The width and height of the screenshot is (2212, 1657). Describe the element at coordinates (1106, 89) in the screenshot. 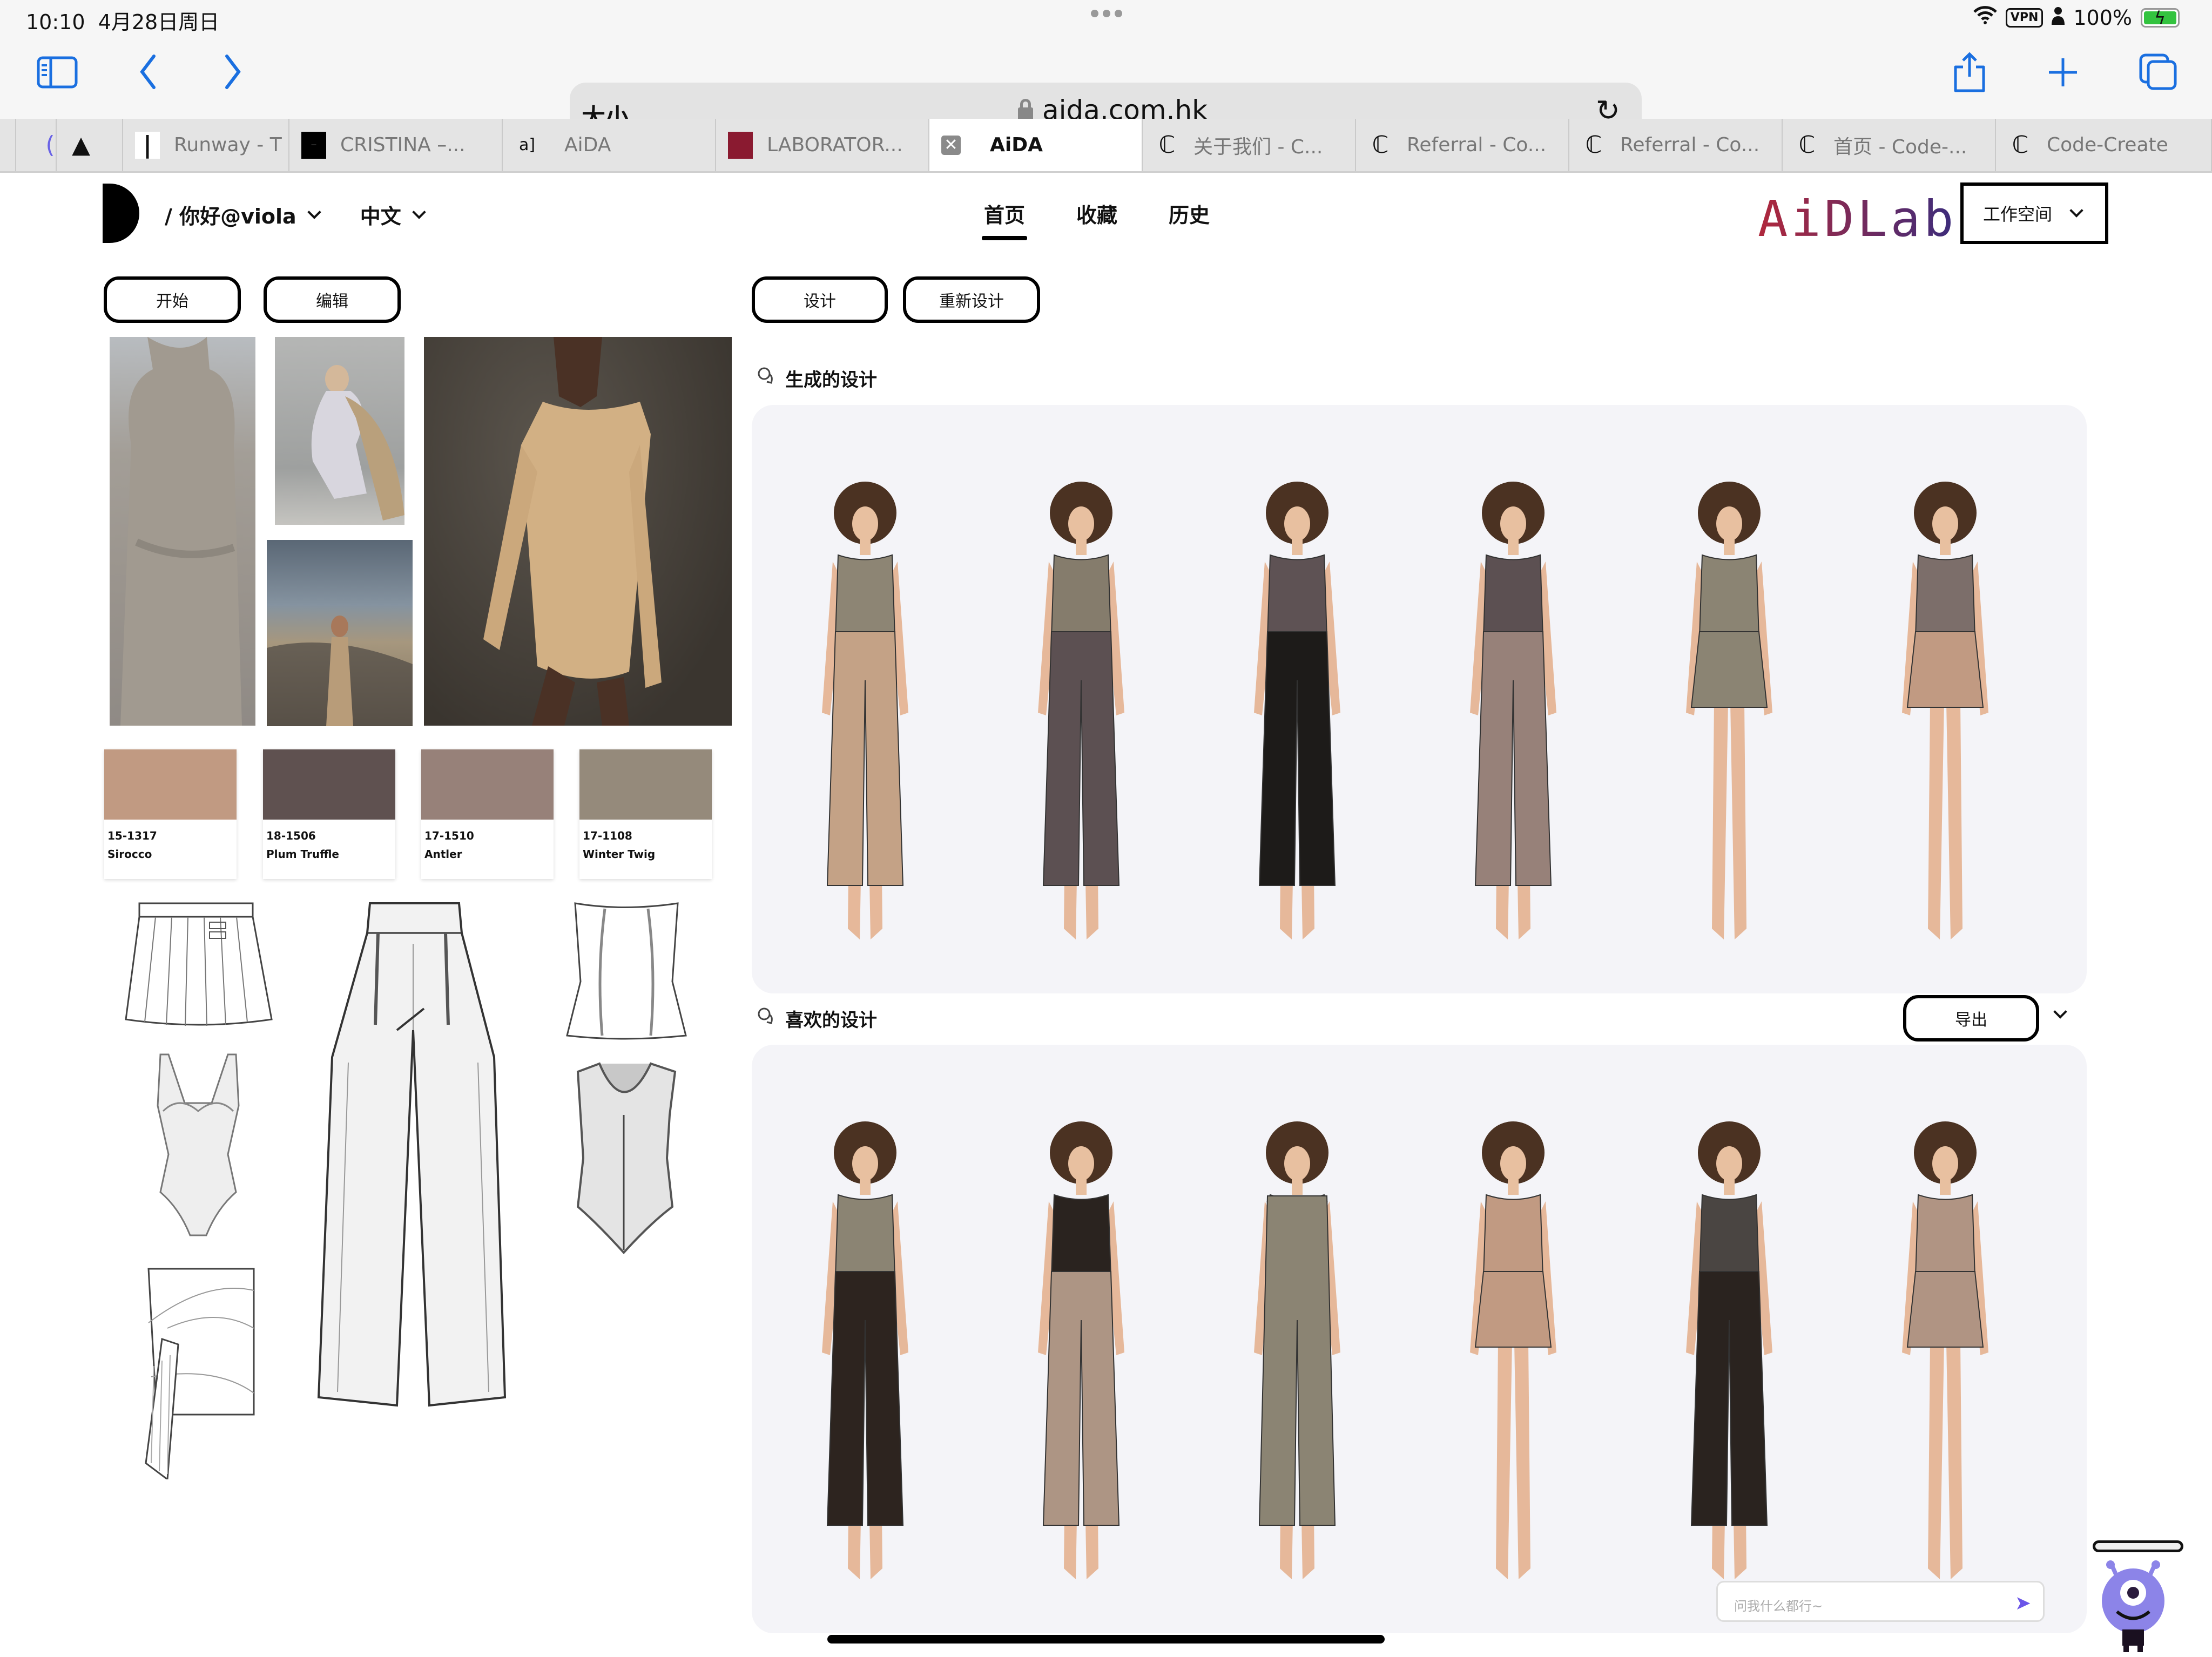

I see `browser-toolbar: 大小 aida.com.hk ↻` at that location.